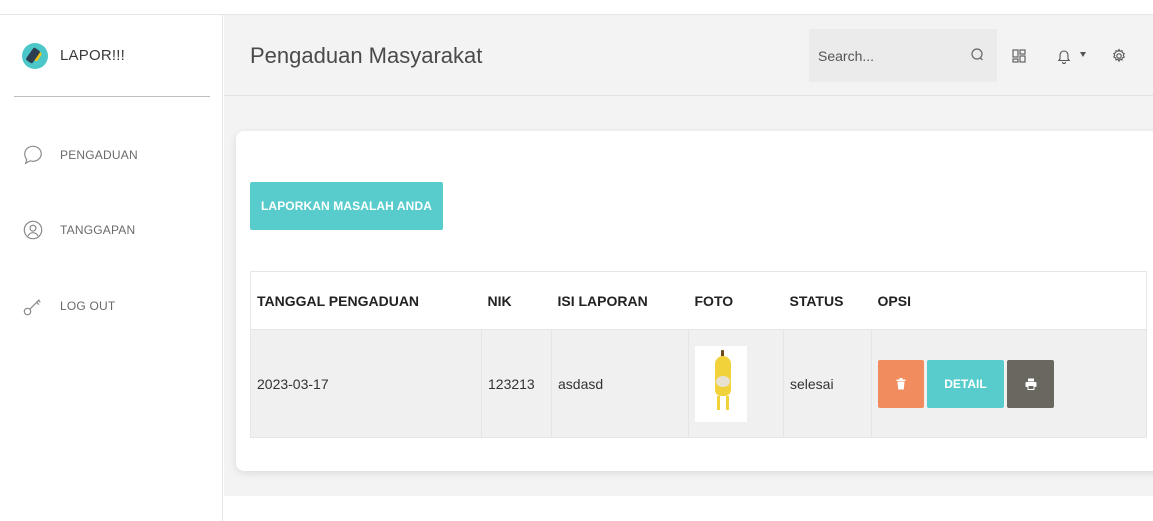 This screenshot has width=1153, height=521. I want to click on delete-button, so click(901, 383).